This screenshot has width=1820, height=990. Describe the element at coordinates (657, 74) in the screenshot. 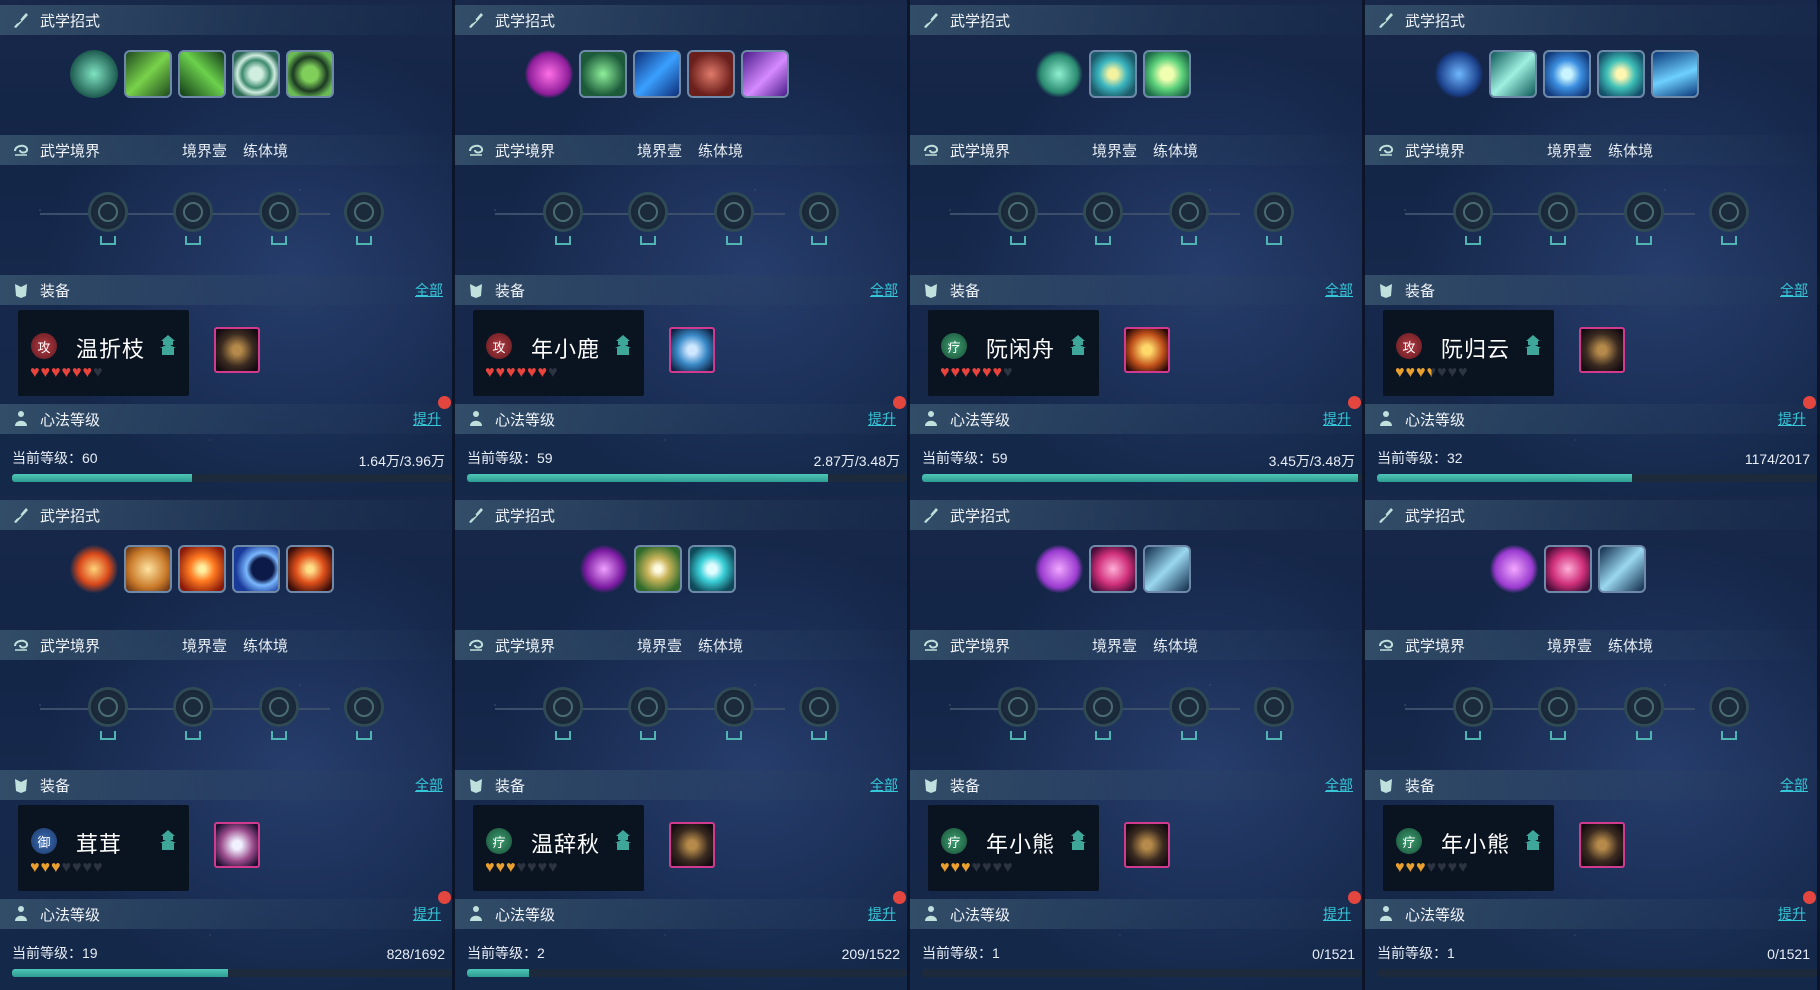

I see `blue-serpent-icon` at that location.